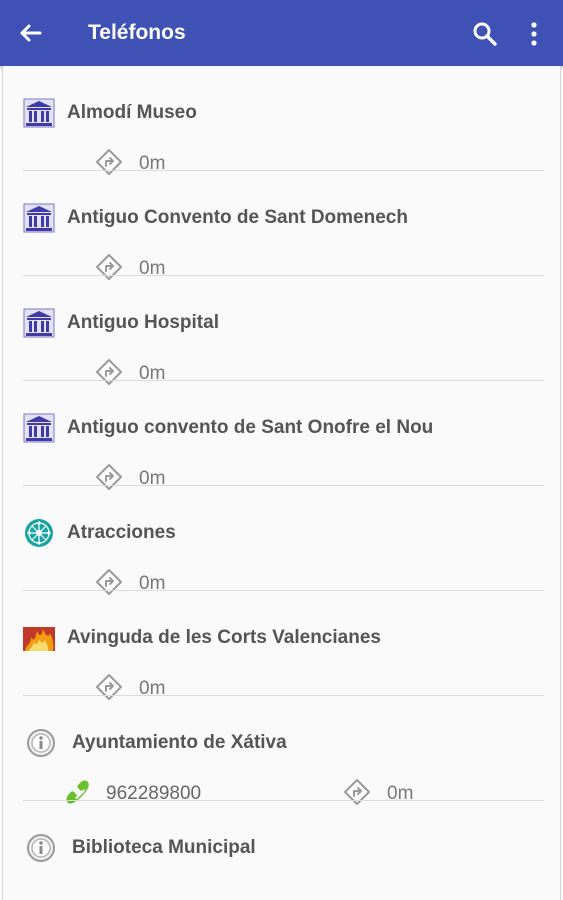  Describe the element at coordinates (179, 742) in the screenshot. I see `item-name: Ayuntamiento de Xátiva` at that location.